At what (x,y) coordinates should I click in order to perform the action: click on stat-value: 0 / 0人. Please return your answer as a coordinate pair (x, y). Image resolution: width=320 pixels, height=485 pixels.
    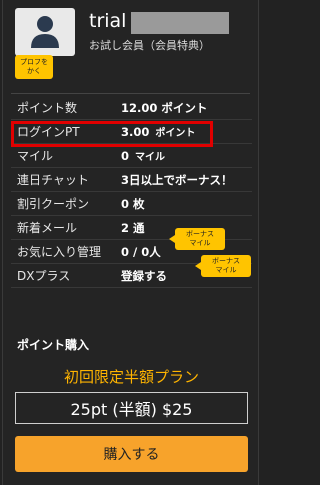
    Looking at the image, I should click on (141, 251).